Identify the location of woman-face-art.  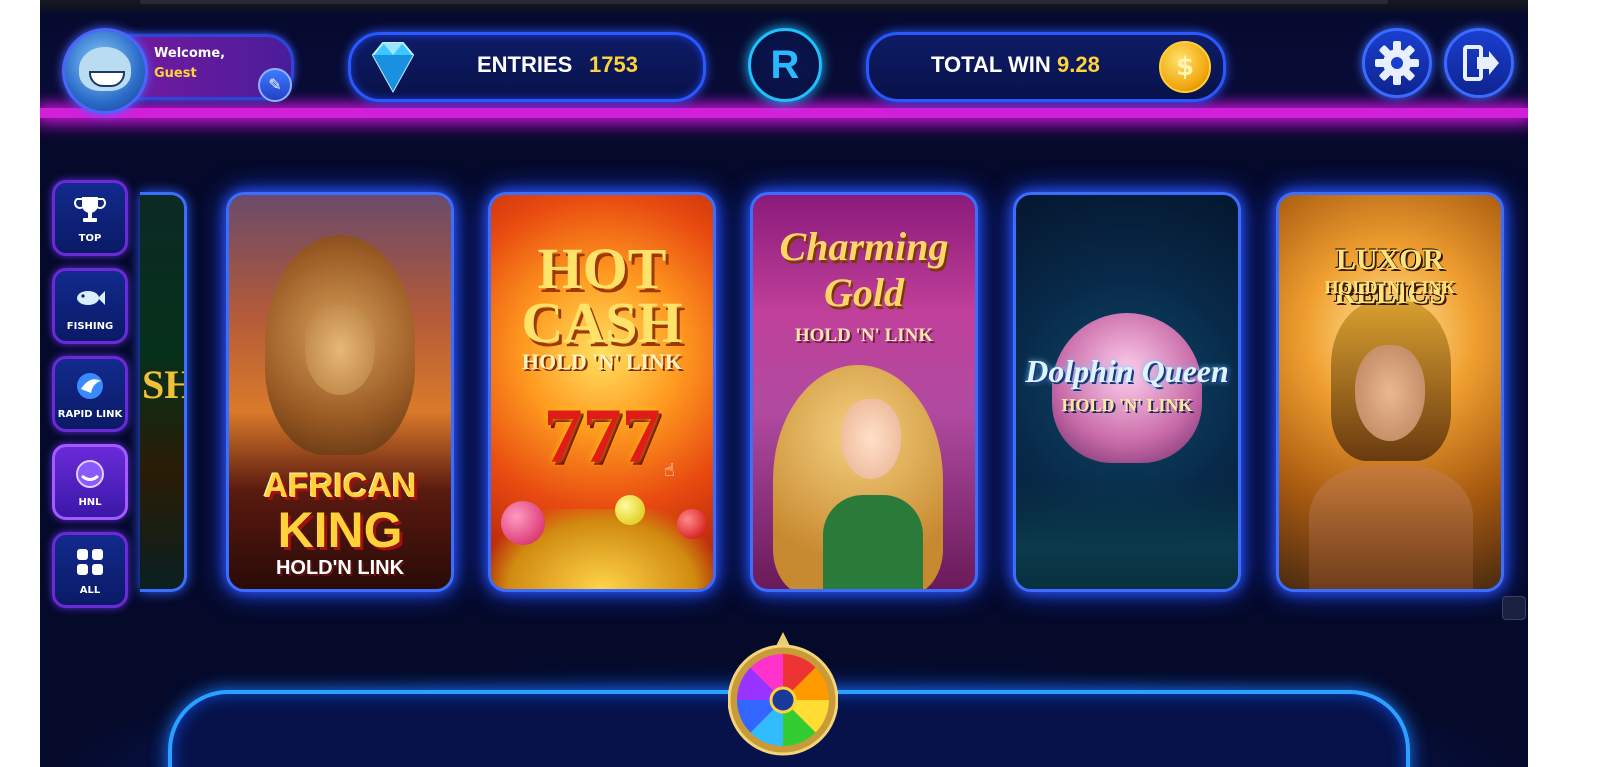
(871, 439).